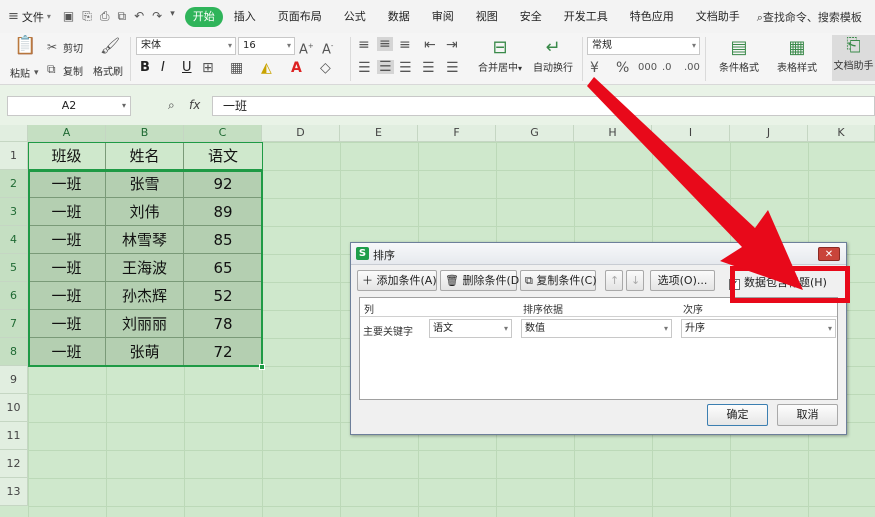 The width and height of the screenshot is (875, 517). Describe the element at coordinates (223, 212) in the screenshot. I see `table-cell: 89` at that location.